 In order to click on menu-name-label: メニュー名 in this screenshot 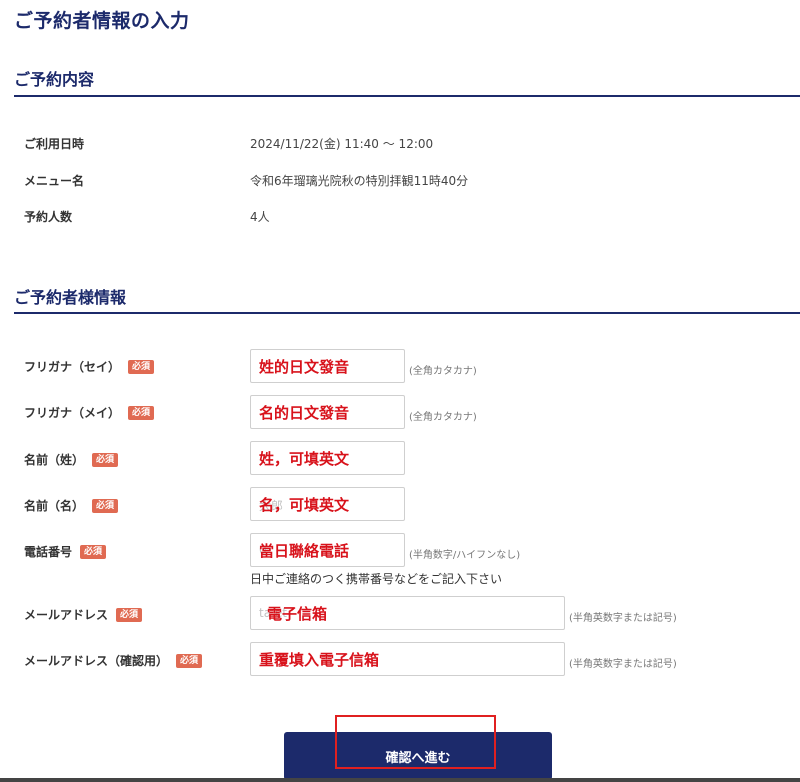, I will do `click(54, 181)`.